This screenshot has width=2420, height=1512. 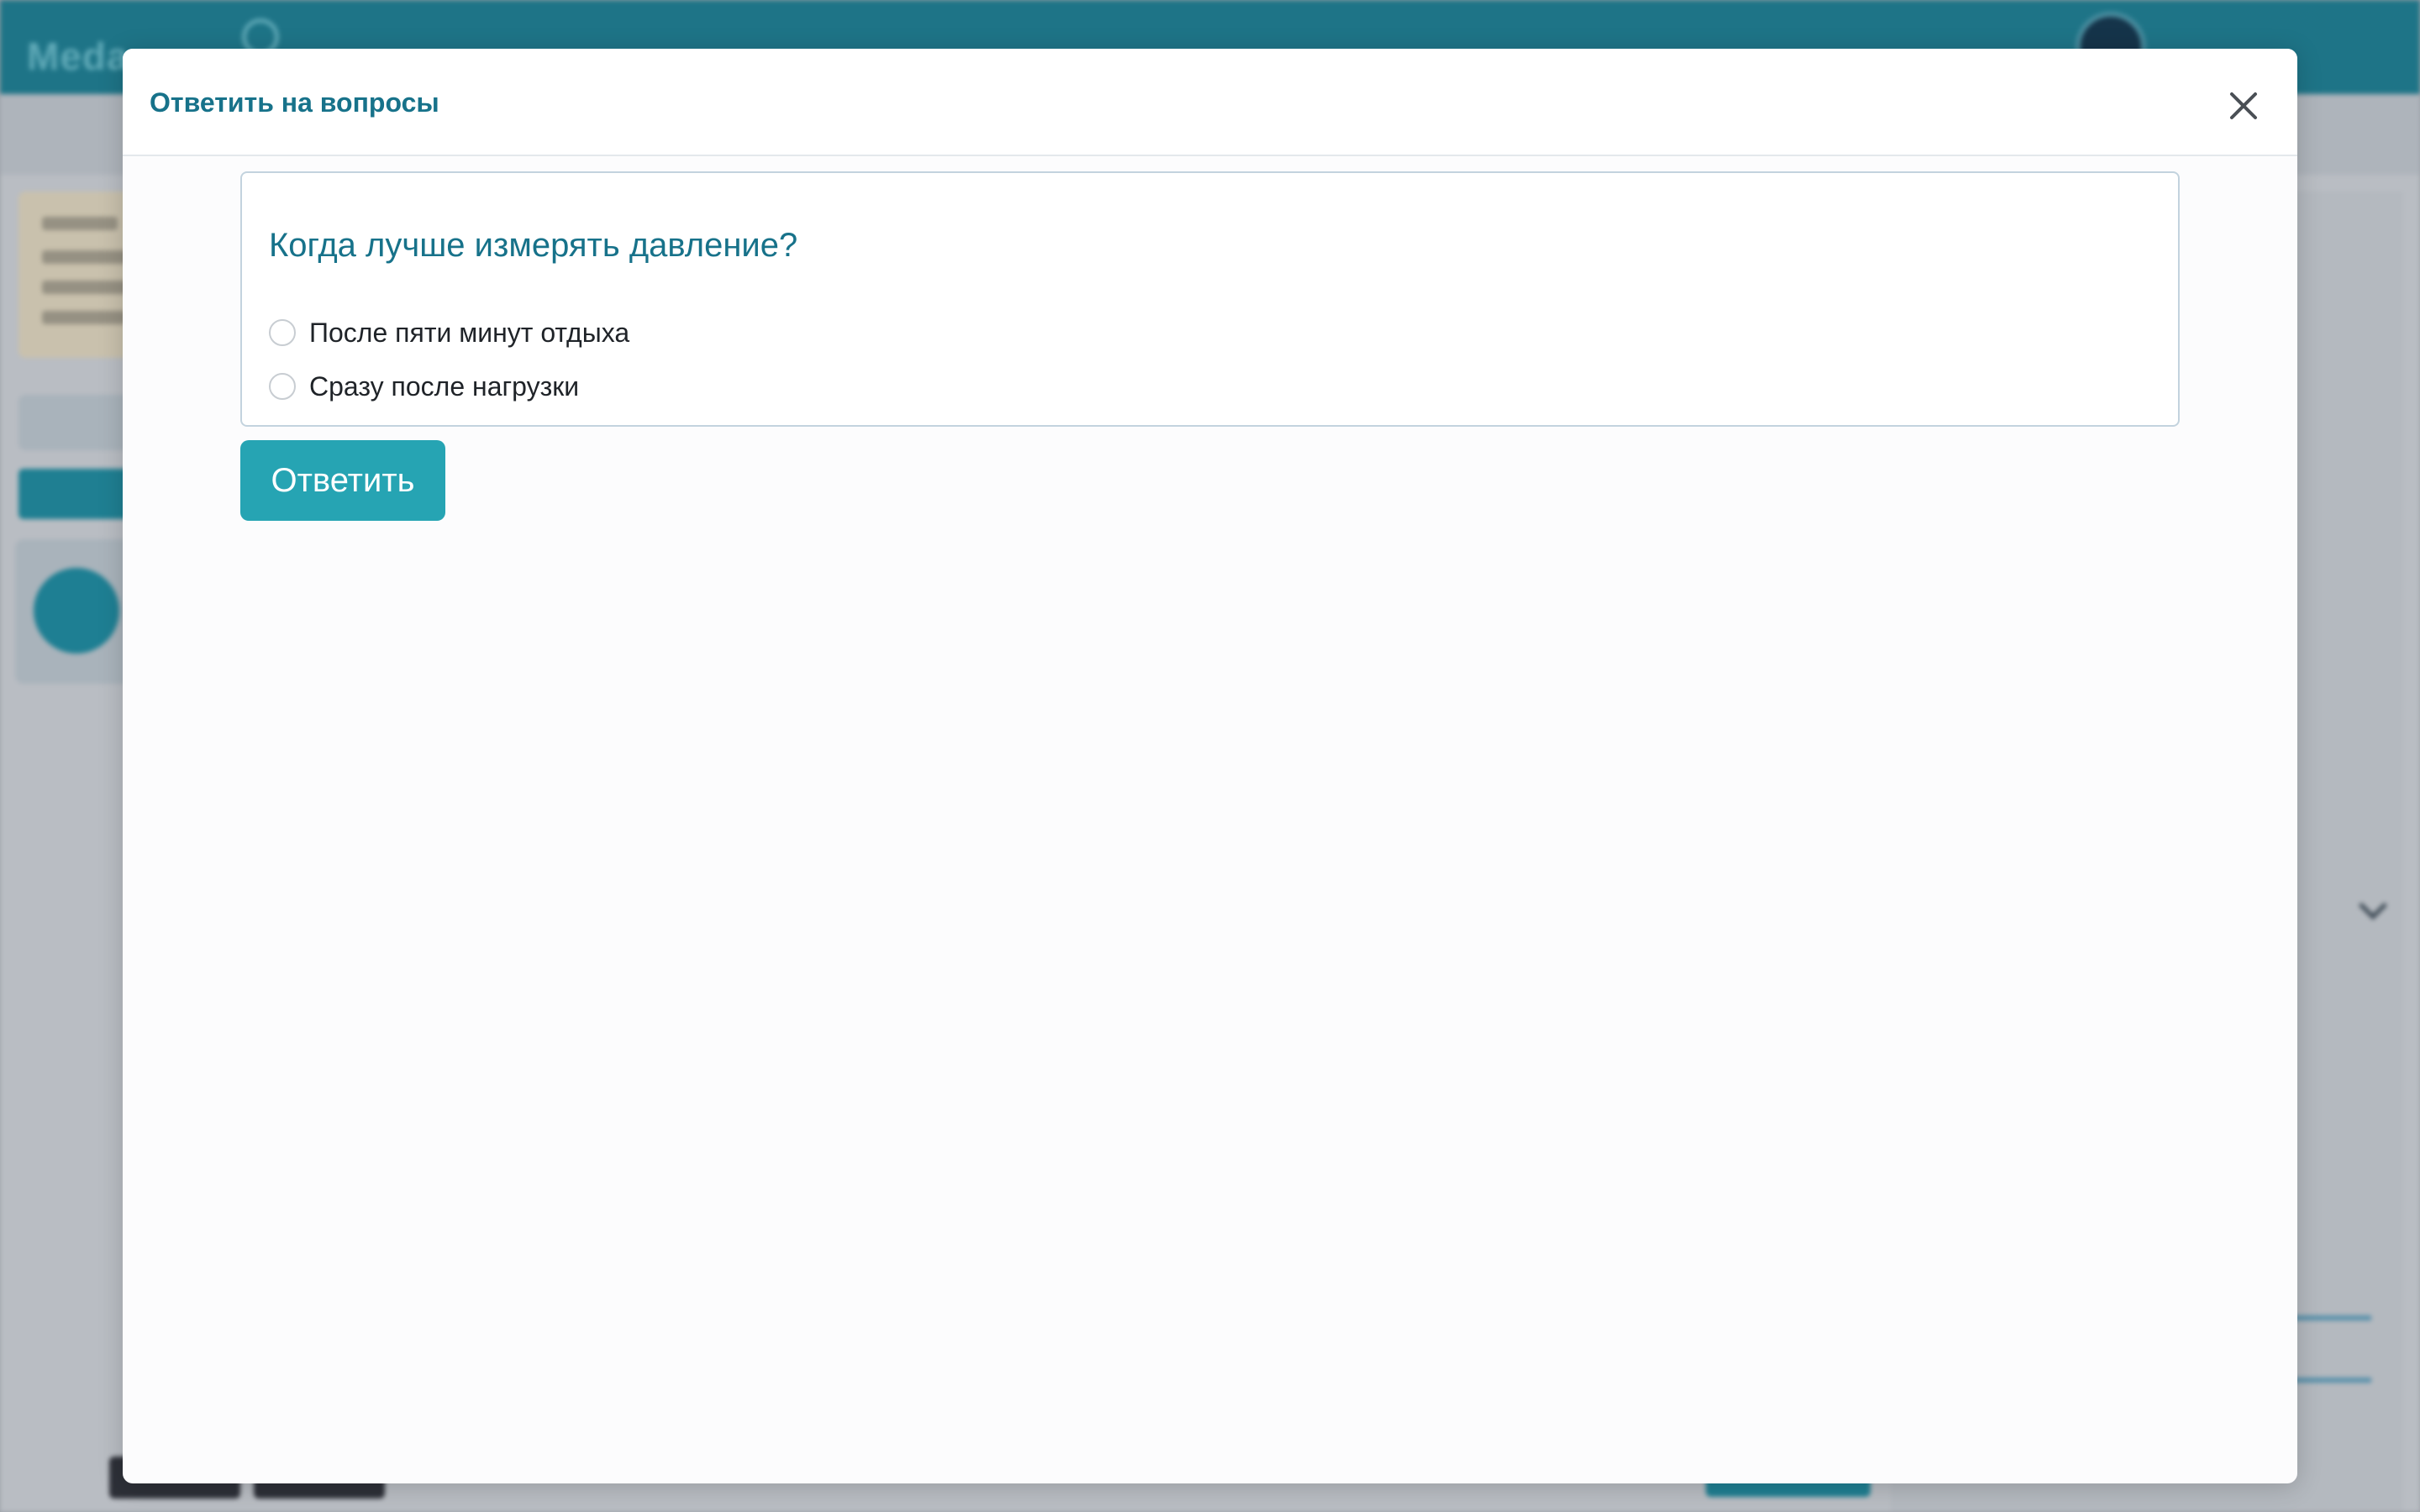 I want to click on close-button, so click(x=2243, y=105).